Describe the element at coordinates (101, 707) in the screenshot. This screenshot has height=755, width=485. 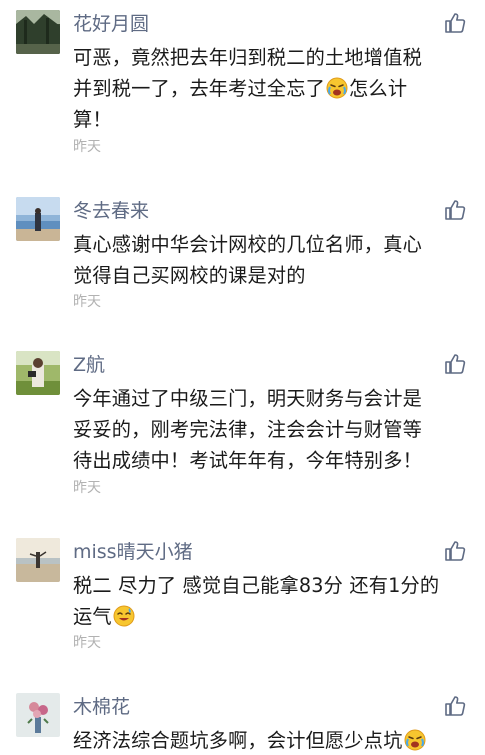
I see `commenter-name: 木棉花` at that location.